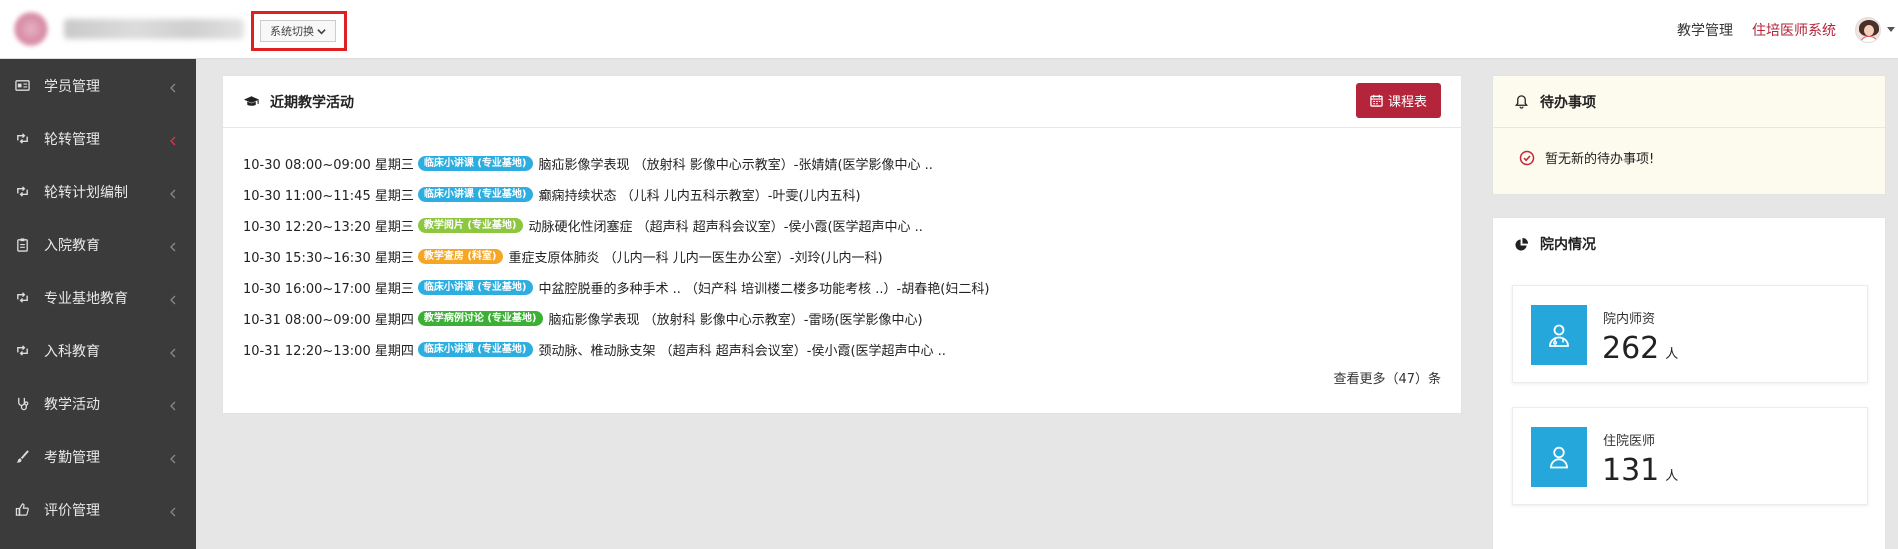 This screenshot has width=1898, height=549. Describe the element at coordinates (460, 256) in the screenshot. I see `activity-type-badge: 教学查房 (科室)` at that location.